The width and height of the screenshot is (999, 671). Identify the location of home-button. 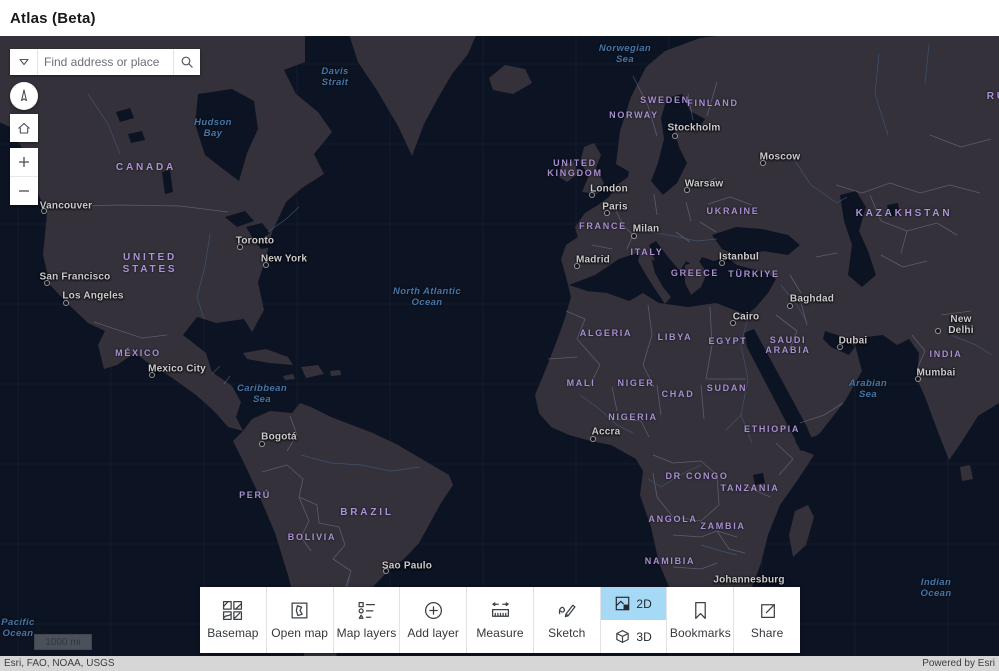
(24, 128).